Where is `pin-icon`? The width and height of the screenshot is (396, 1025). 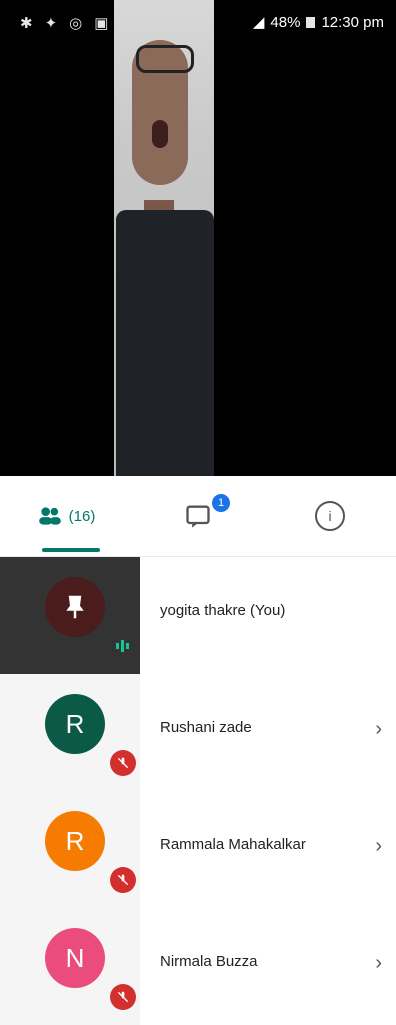
pin-icon is located at coordinates (75, 607).